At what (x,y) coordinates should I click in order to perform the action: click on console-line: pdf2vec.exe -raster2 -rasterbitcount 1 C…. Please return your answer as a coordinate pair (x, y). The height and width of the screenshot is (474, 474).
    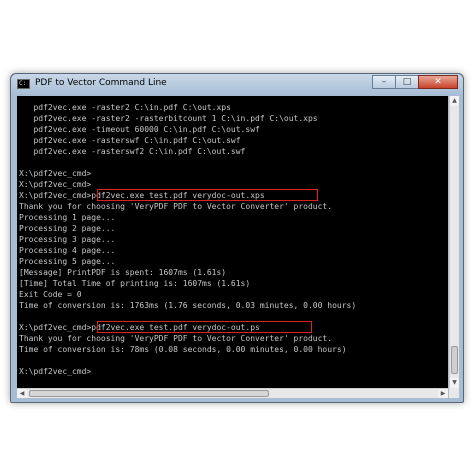
    Looking at the image, I should click on (168, 118).